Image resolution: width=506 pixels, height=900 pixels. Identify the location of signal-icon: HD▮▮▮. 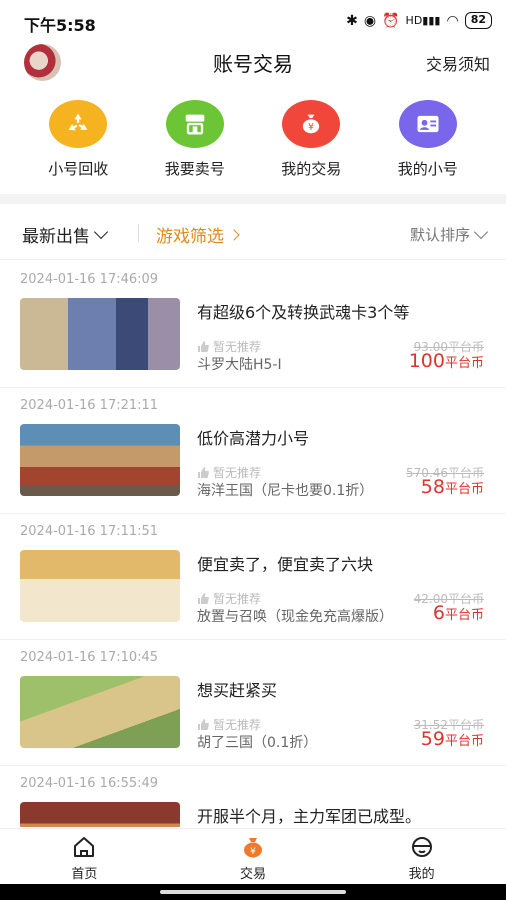
(423, 20).